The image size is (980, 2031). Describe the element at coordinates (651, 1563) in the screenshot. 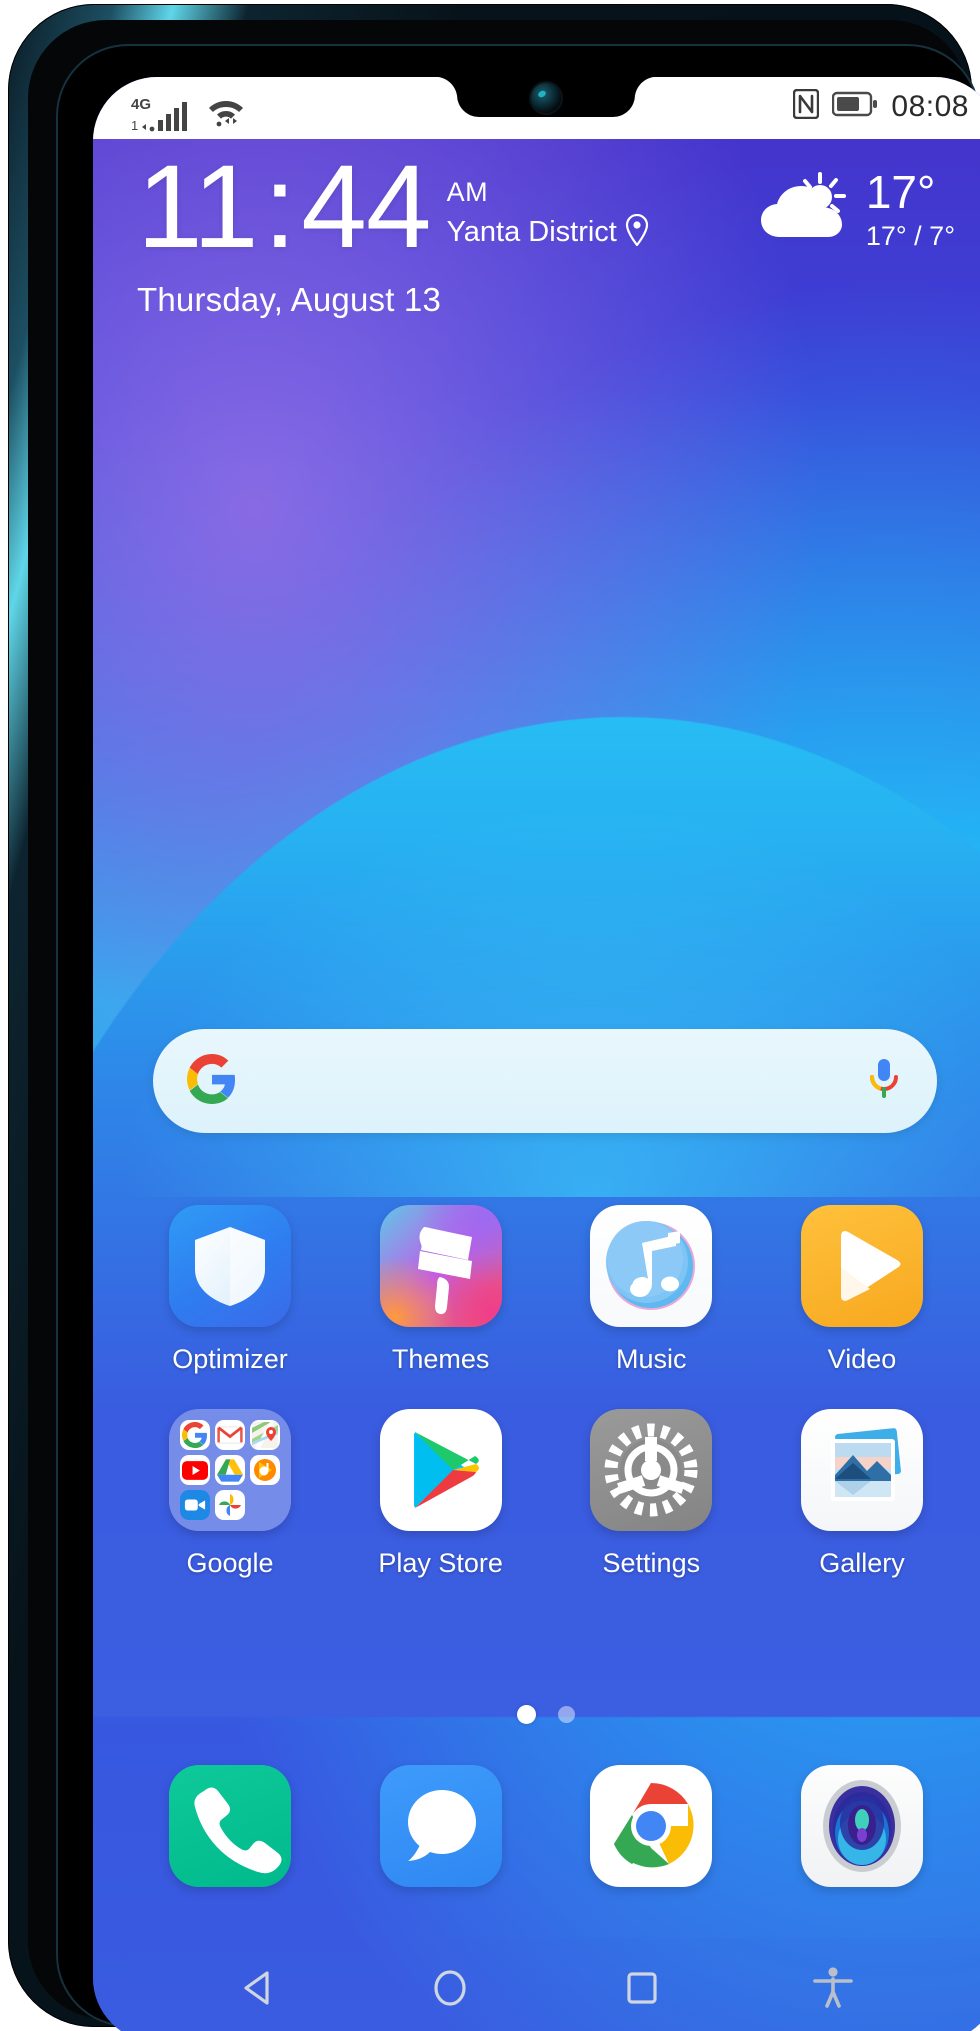

I see `app-label: Settings` at that location.